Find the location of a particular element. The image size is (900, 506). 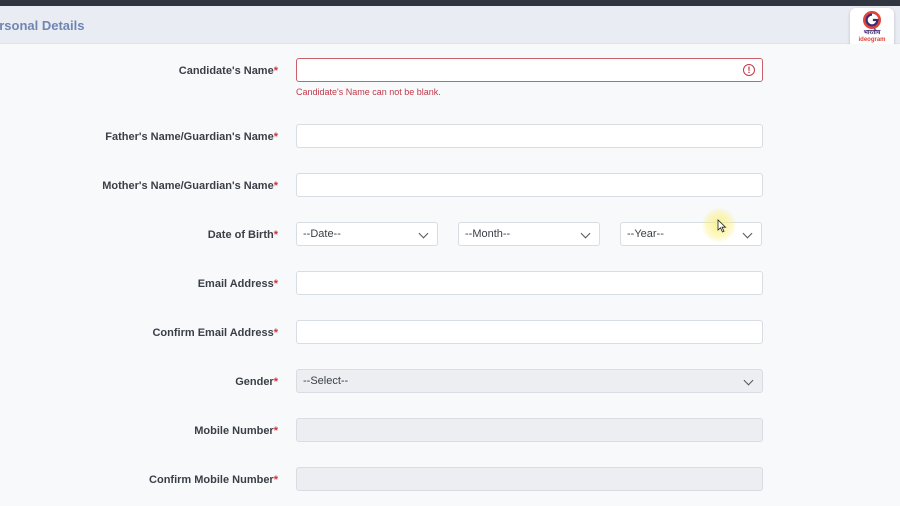

dob-year-select: --Year-- is located at coordinates (691, 234).